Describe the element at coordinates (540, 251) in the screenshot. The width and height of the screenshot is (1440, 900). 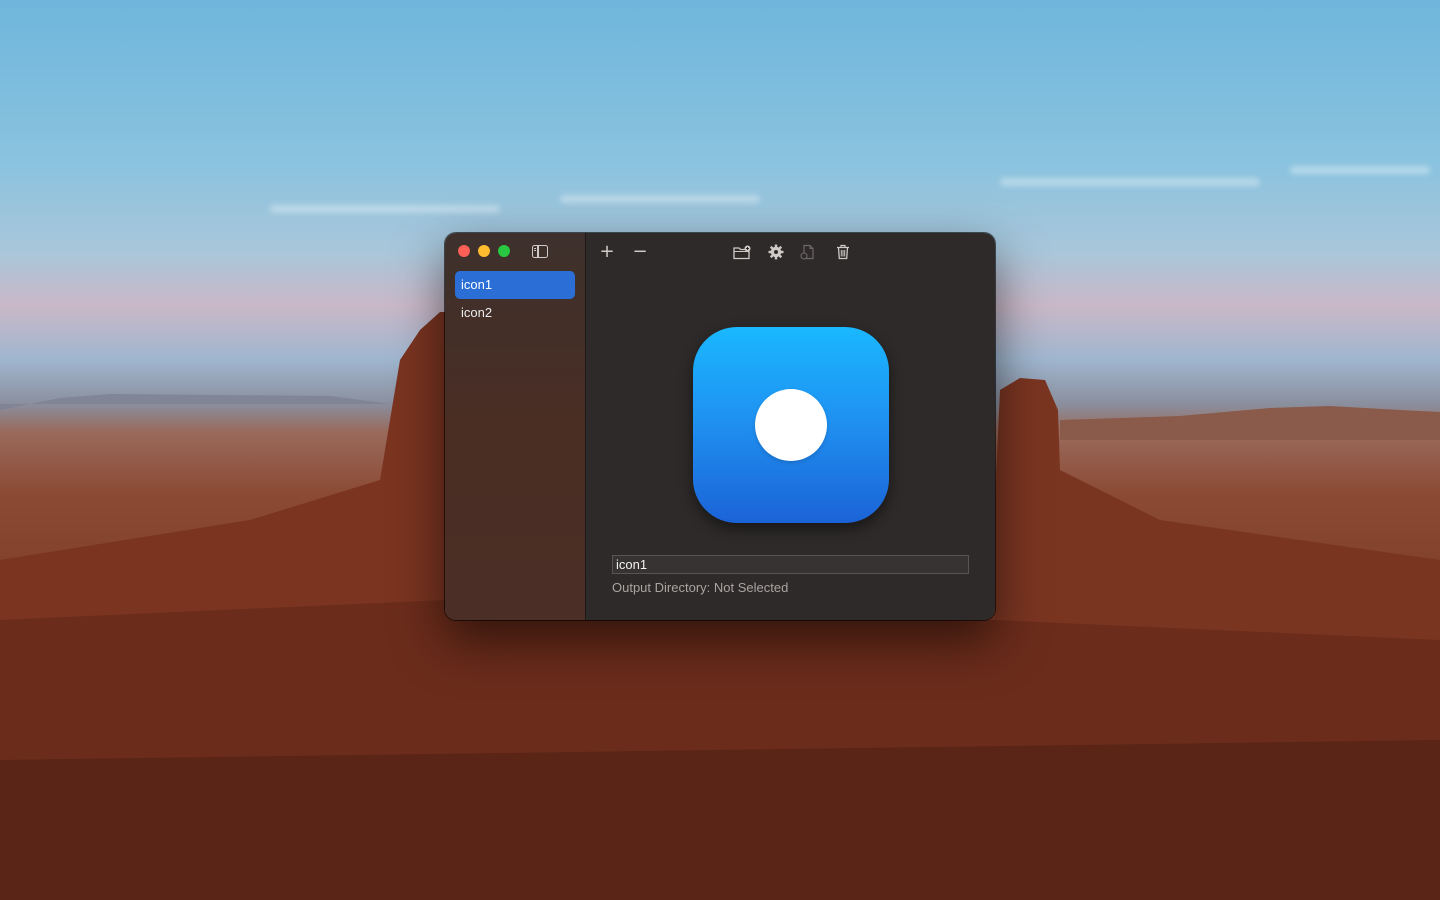
I see `sidebar-toggle-icon` at that location.